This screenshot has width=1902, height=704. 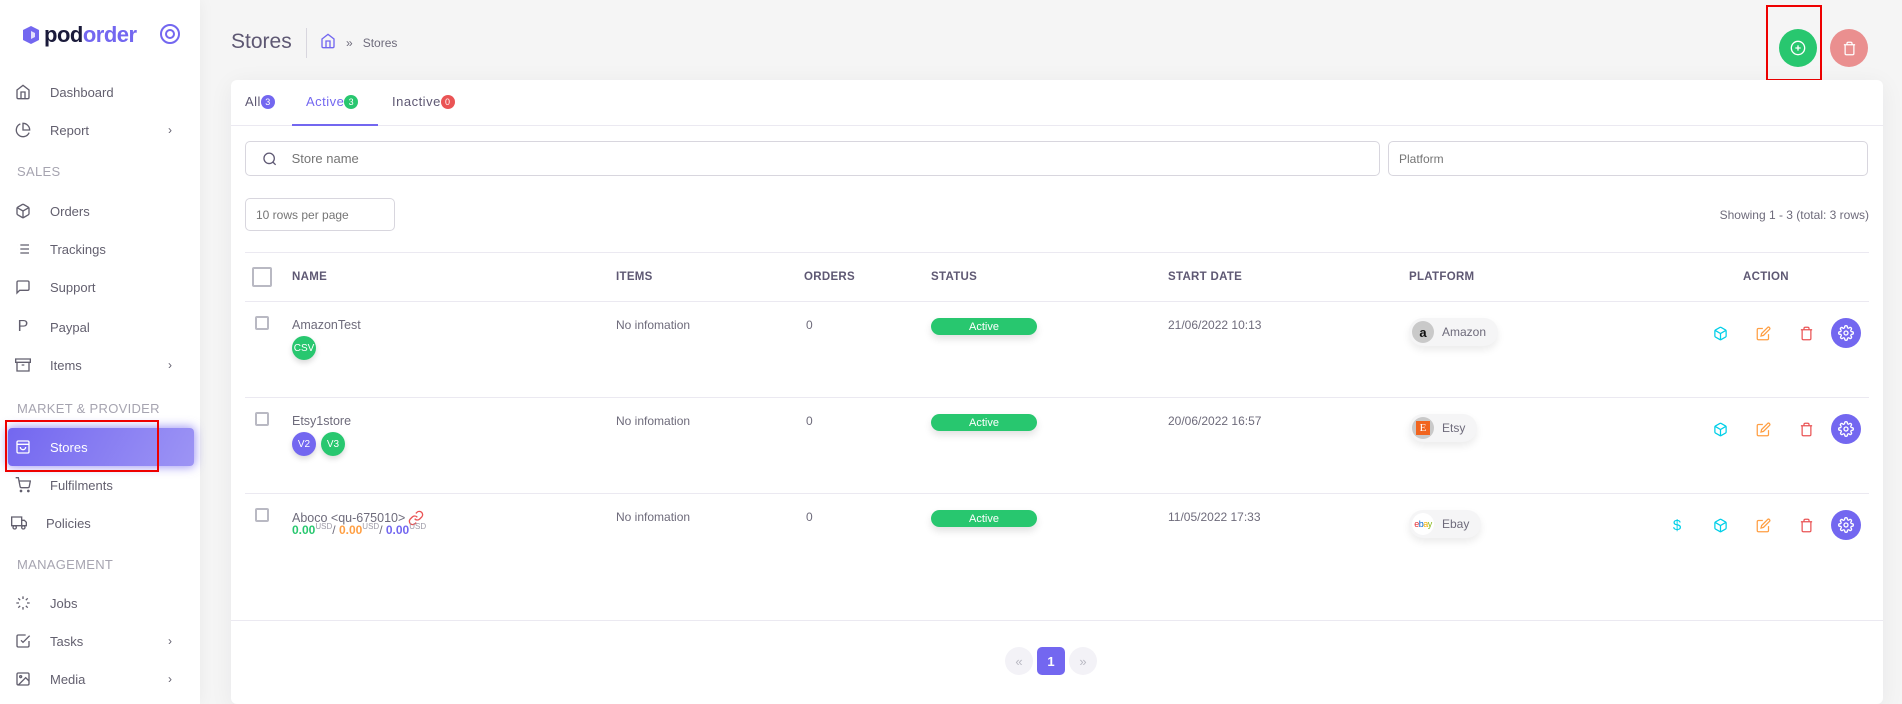 I want to click on column-header-start-date: START DATE, so click(x=1205, y=277).